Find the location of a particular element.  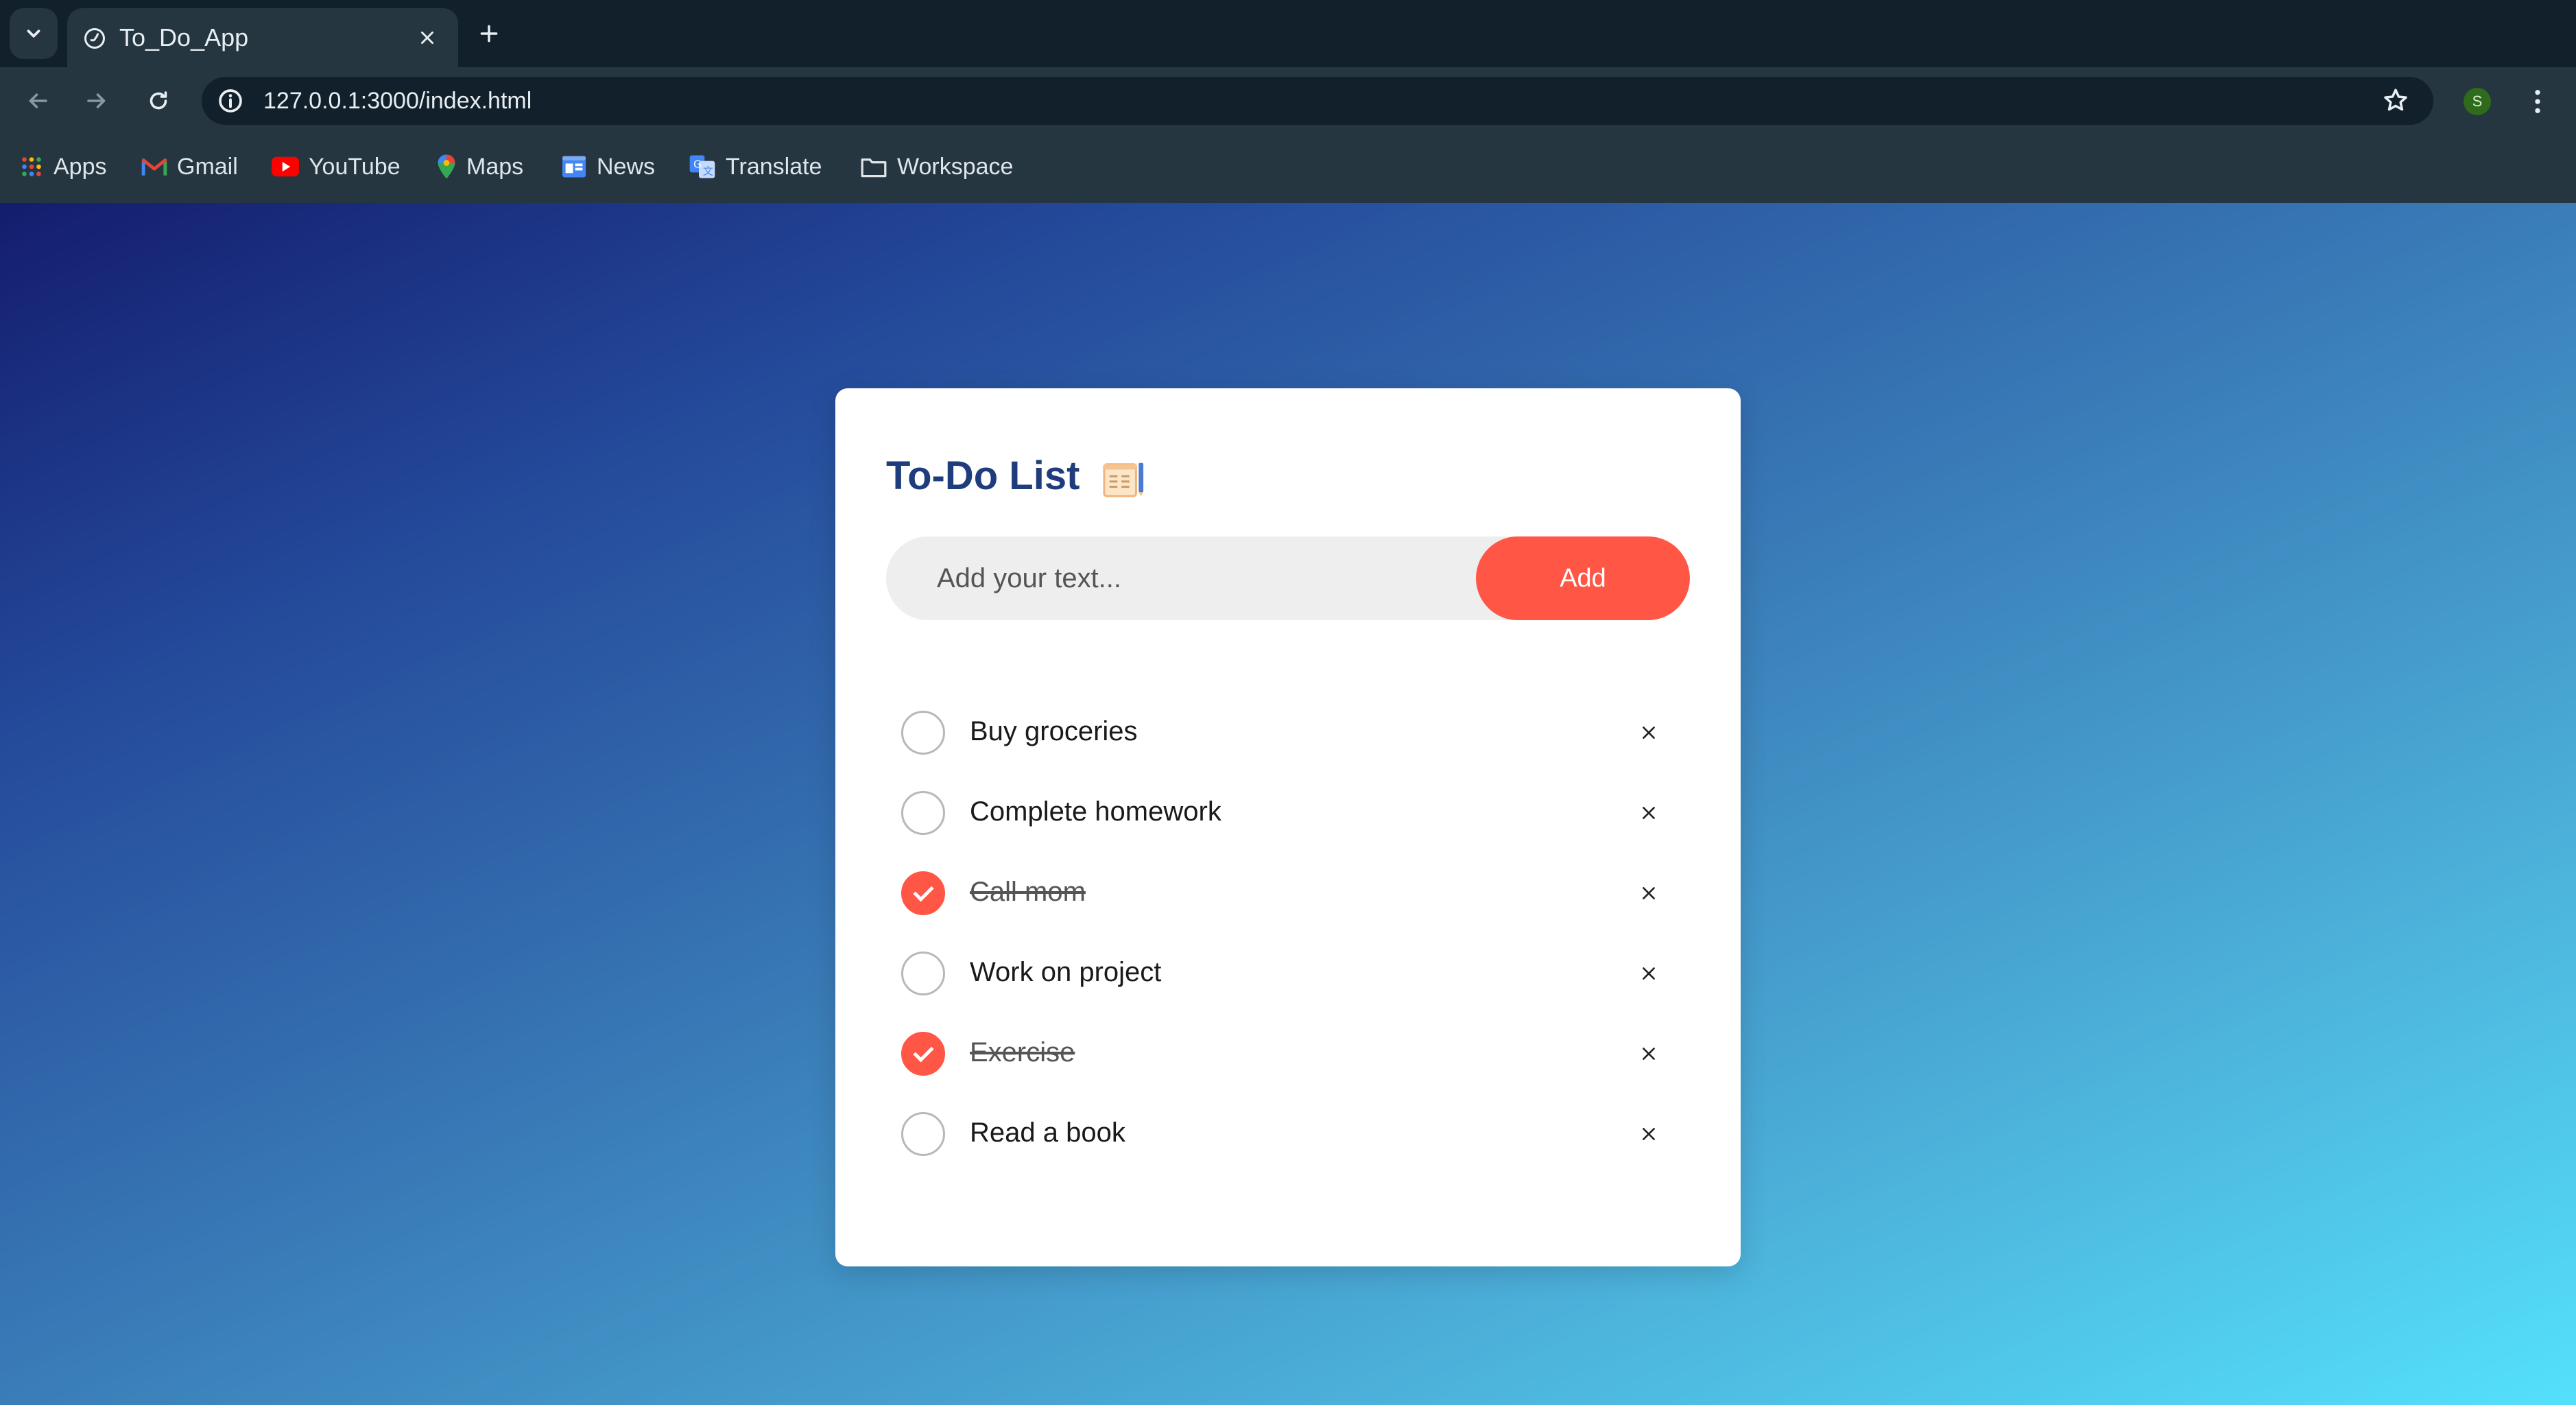

tab-search-button is located at coordinates (34, 33).